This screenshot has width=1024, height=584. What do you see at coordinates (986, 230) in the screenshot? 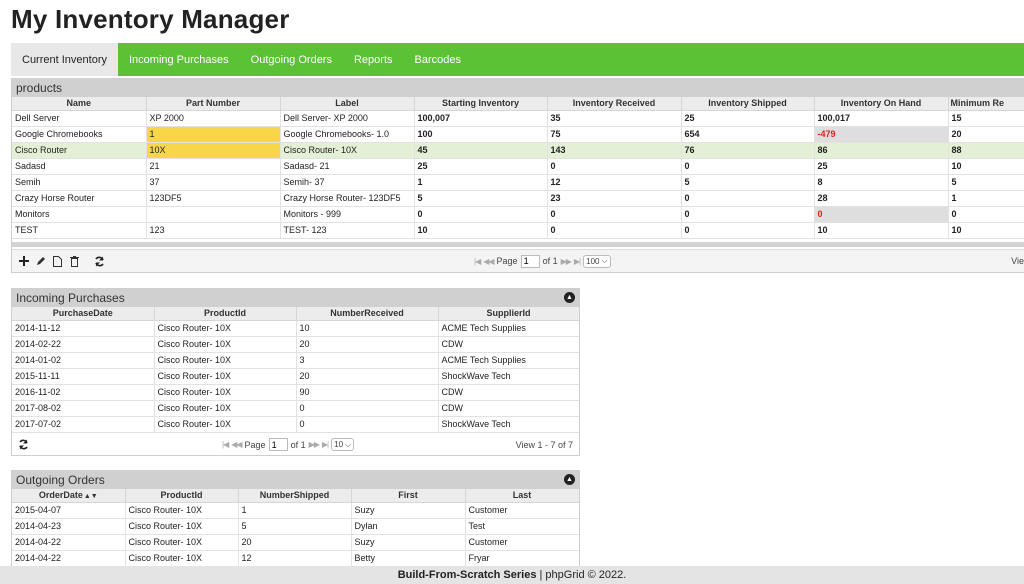
I see `cell-minimum-reorder: 10` at bounding box center [986, 230].